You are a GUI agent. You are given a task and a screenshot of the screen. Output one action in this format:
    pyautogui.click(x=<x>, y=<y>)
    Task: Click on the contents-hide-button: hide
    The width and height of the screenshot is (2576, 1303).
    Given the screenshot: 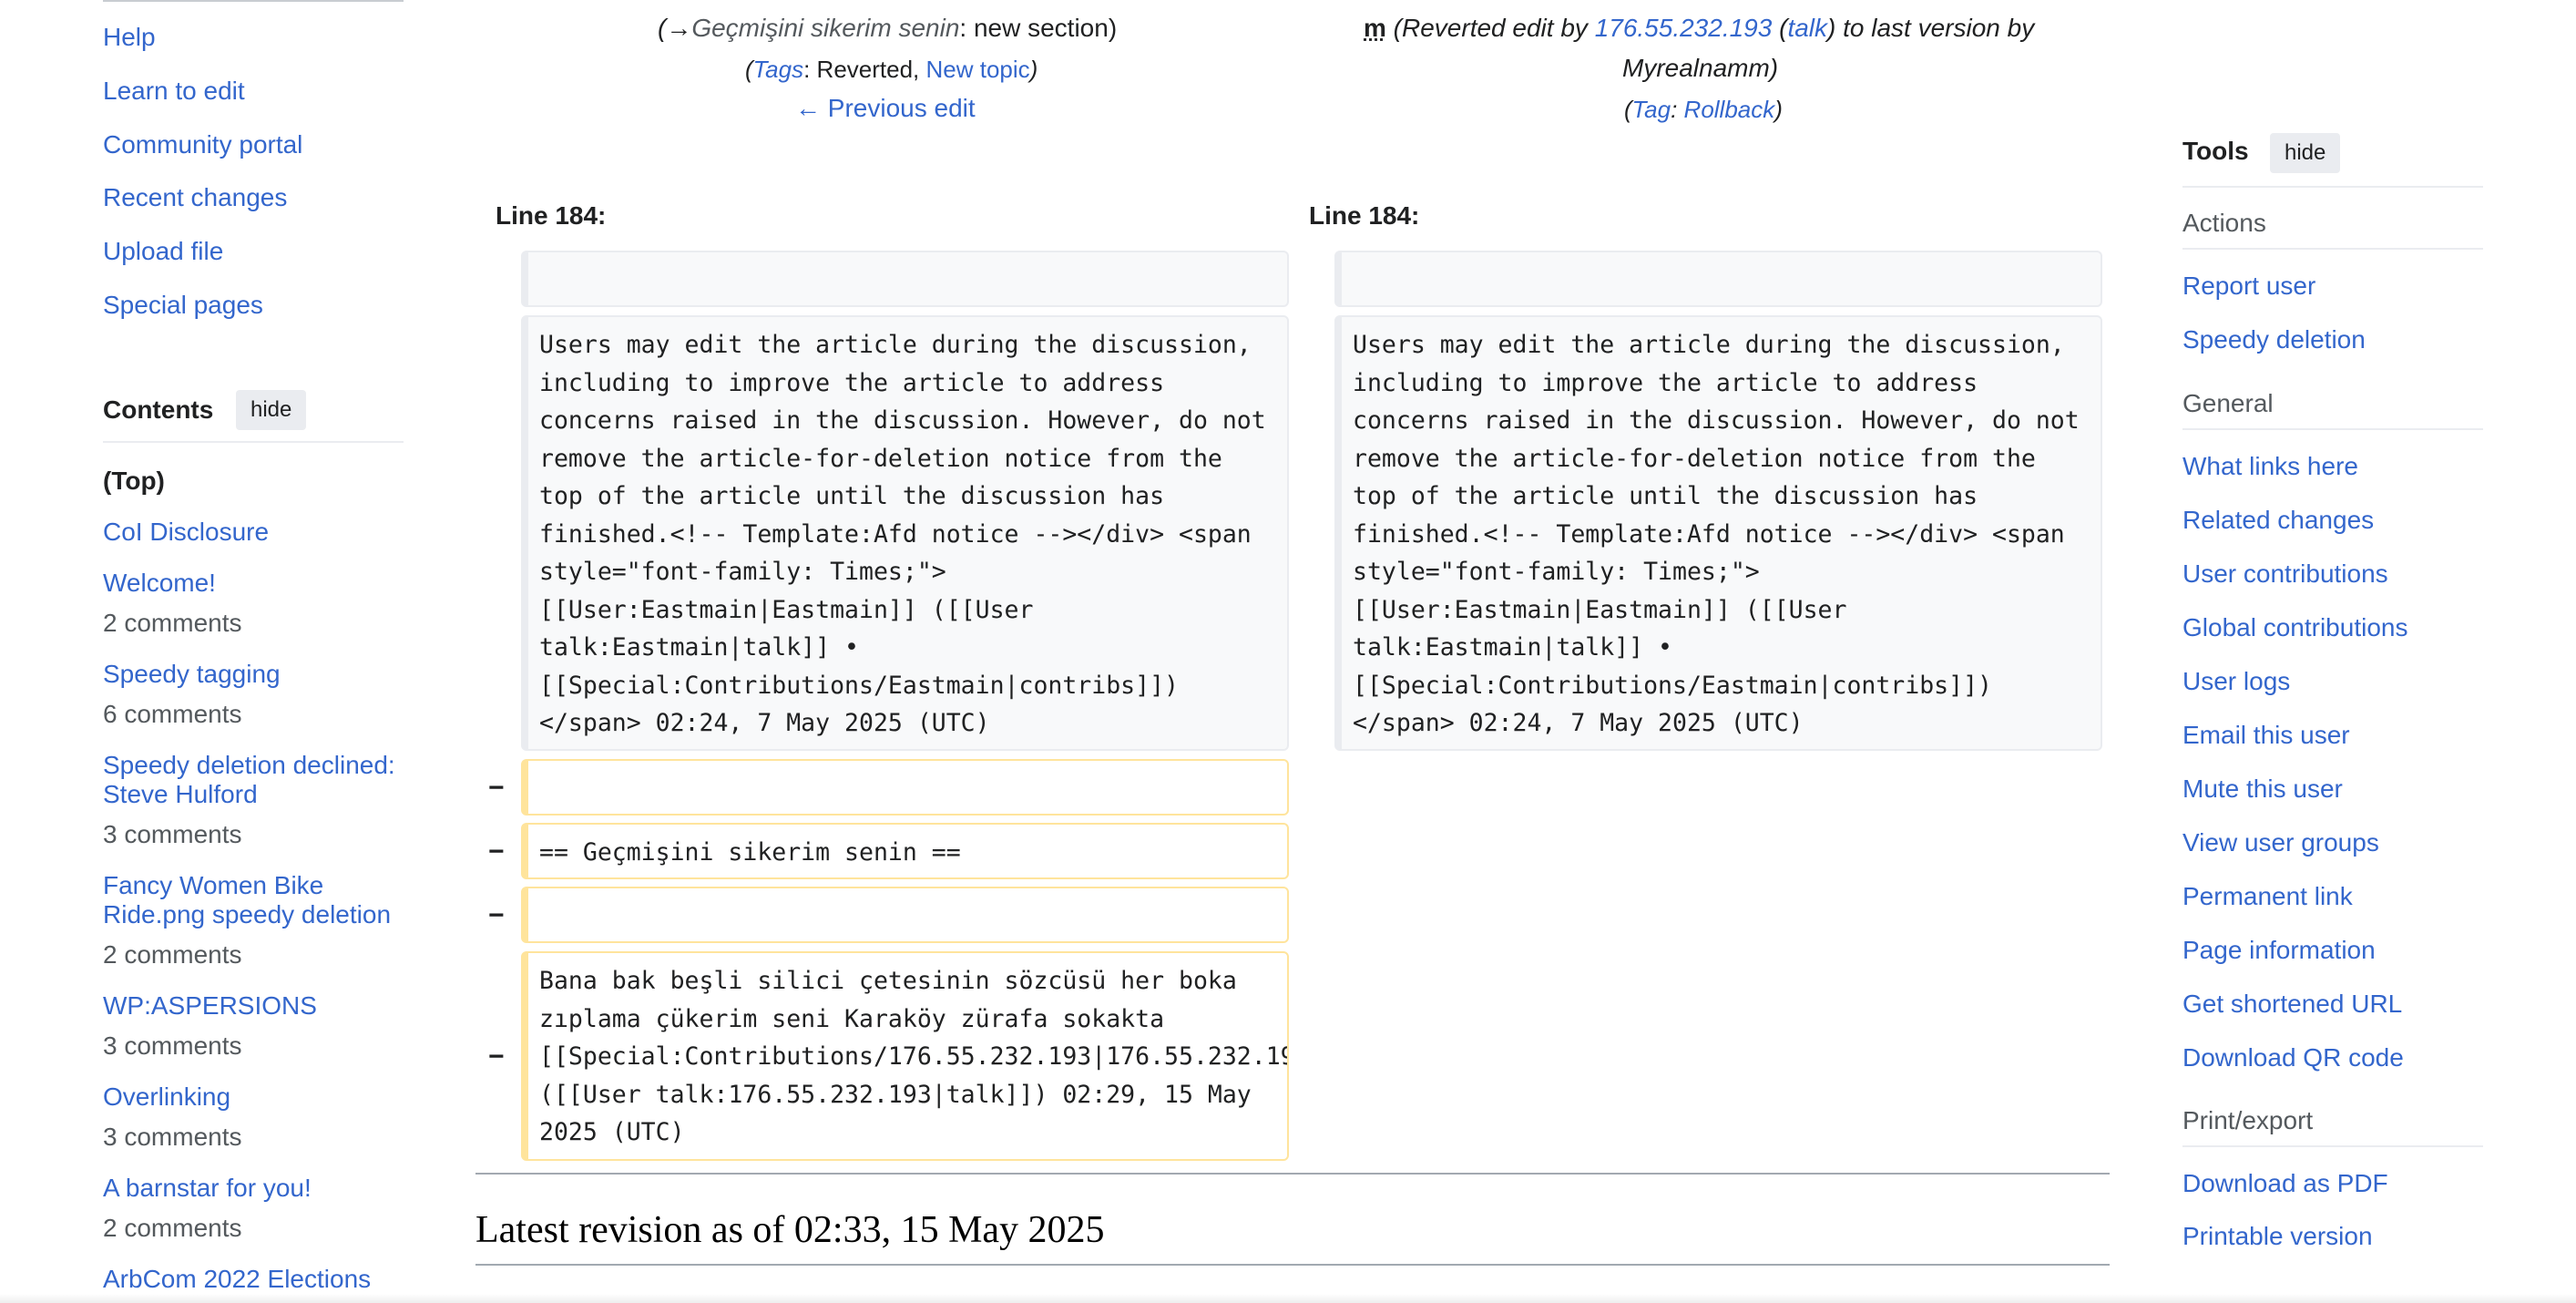 What is the action you would take?
    pyautogui.click(x=271, y=410)
    